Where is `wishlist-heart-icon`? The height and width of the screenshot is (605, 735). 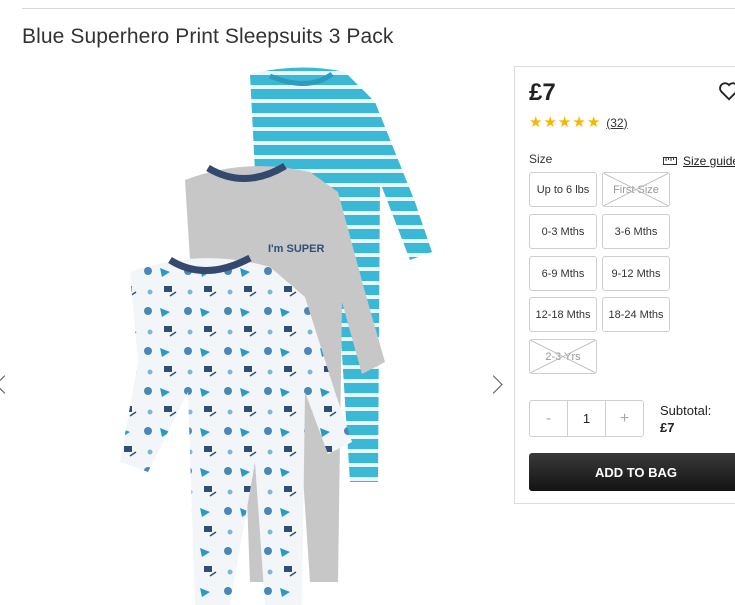 wishlist-heart-icon is located at coordinates (726, 91).